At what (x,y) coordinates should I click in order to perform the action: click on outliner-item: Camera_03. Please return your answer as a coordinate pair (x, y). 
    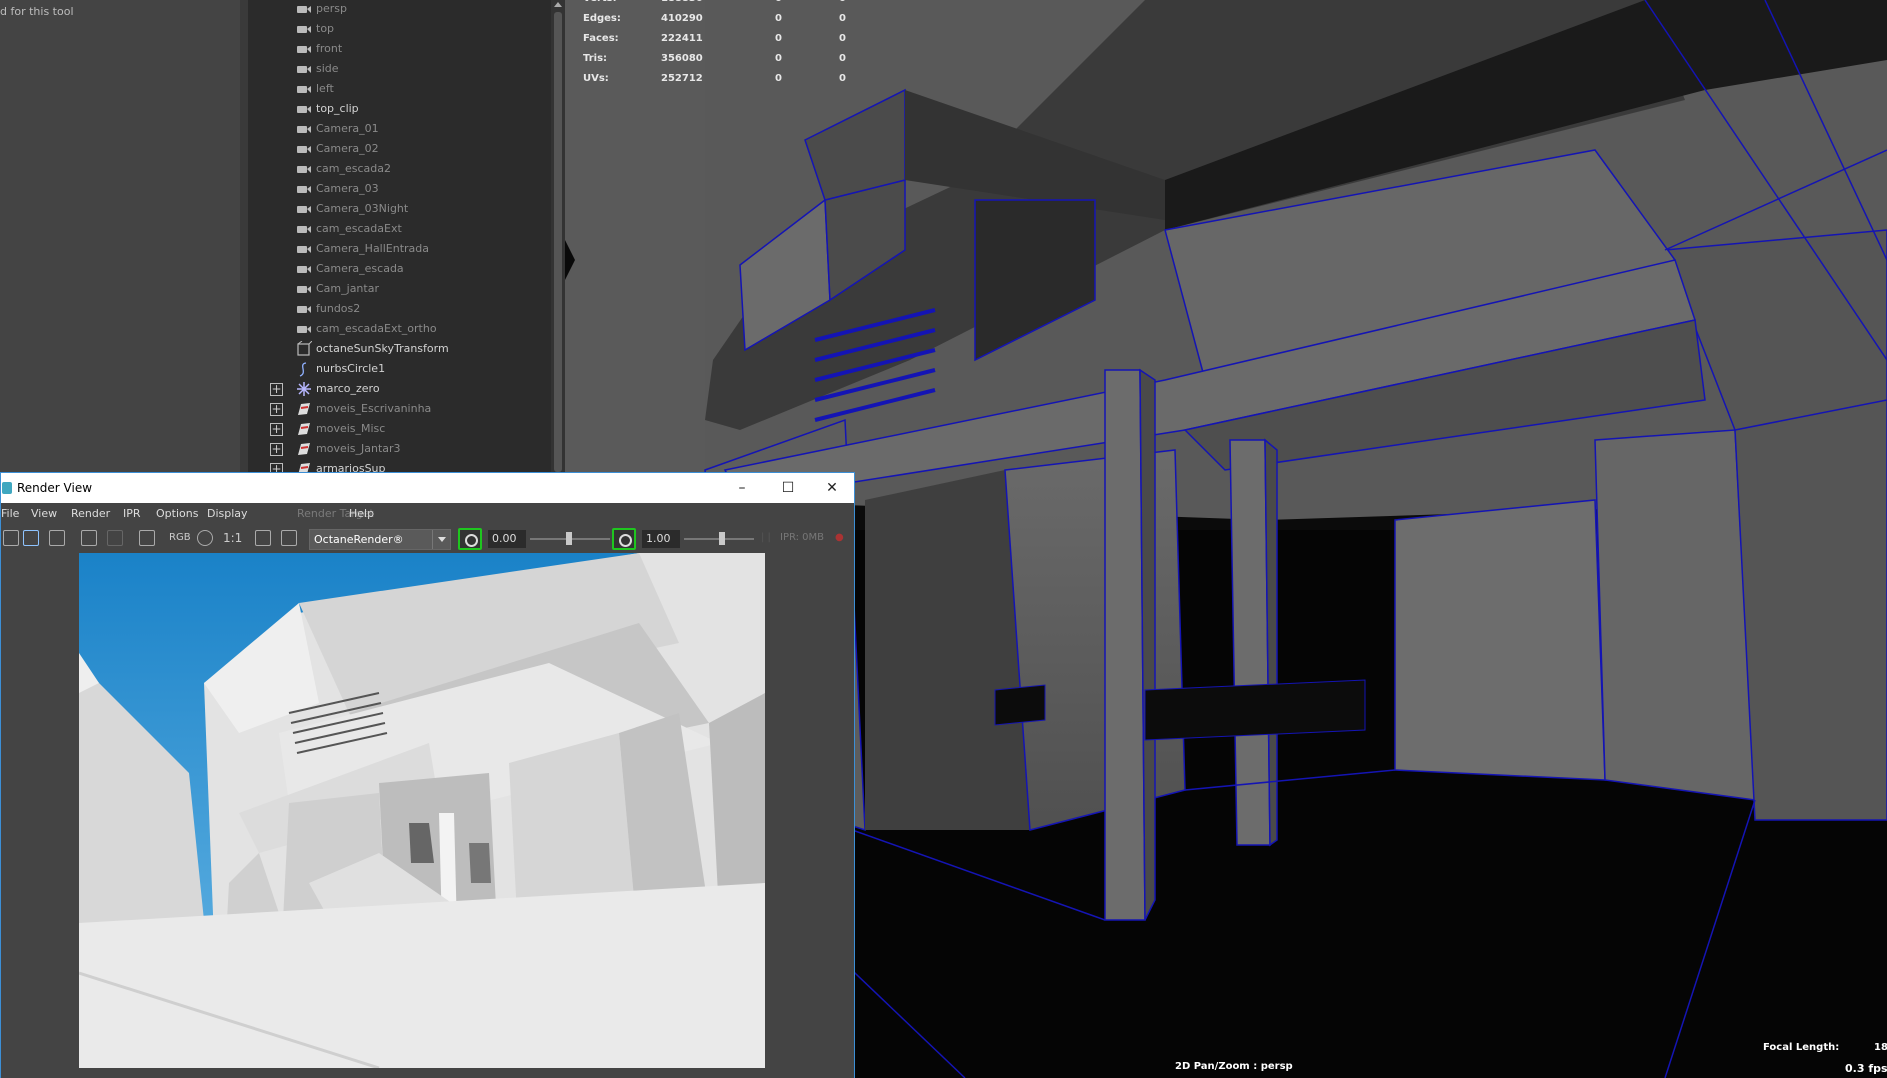
    Looking at the image, I should click on (398, 189).